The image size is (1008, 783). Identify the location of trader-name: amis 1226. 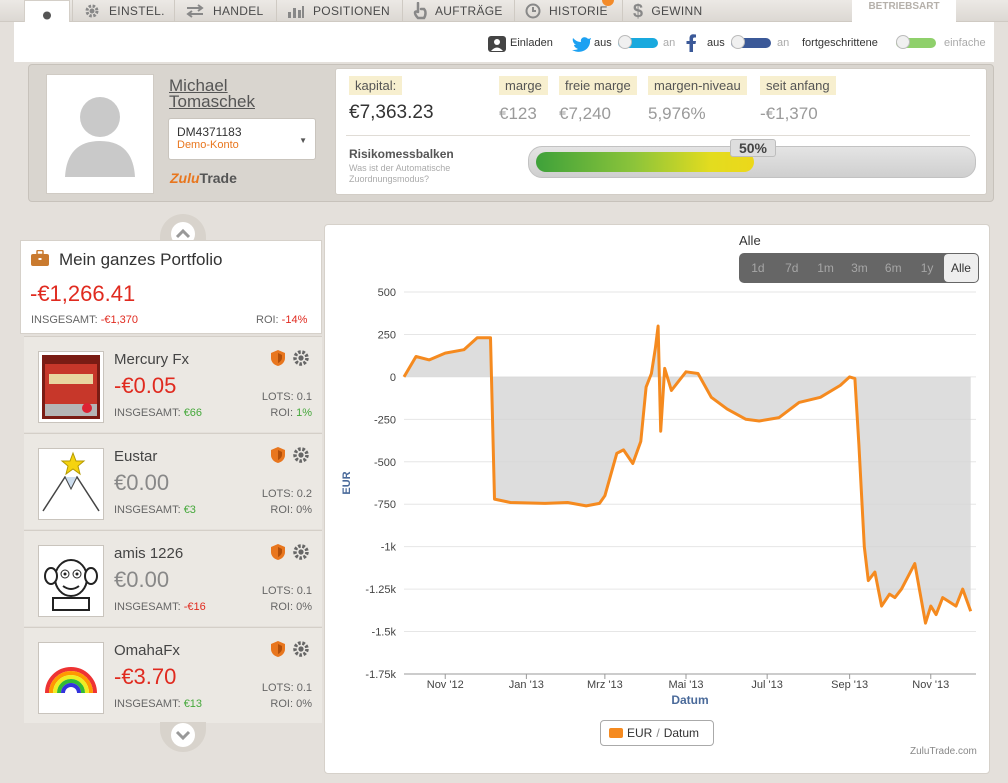
(148, 553).